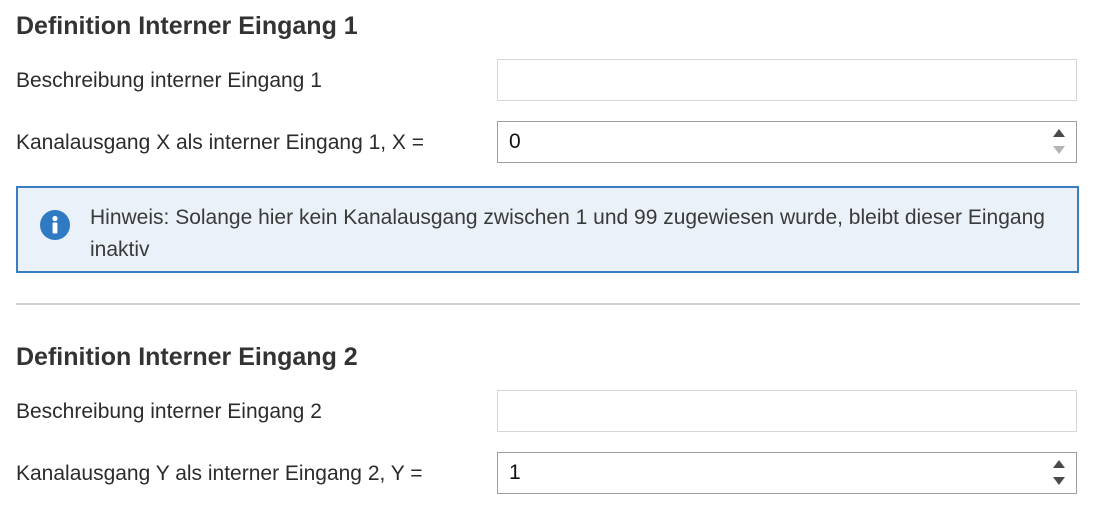 This screenshot has height=518, width=1094. Describe the element at coordinates (187, 357) in the screenshot. I see `section-title-input-2: Definition Interner Eingang 2` at that location.